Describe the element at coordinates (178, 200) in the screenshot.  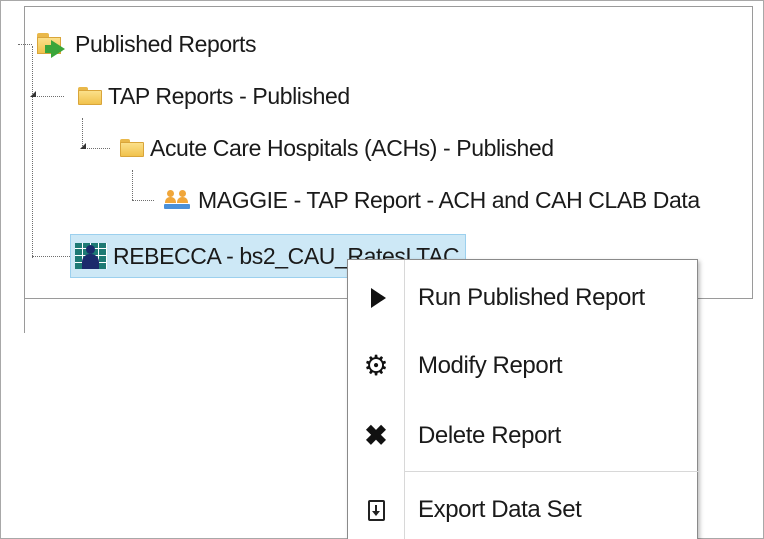
I see `people-icon` at that location.